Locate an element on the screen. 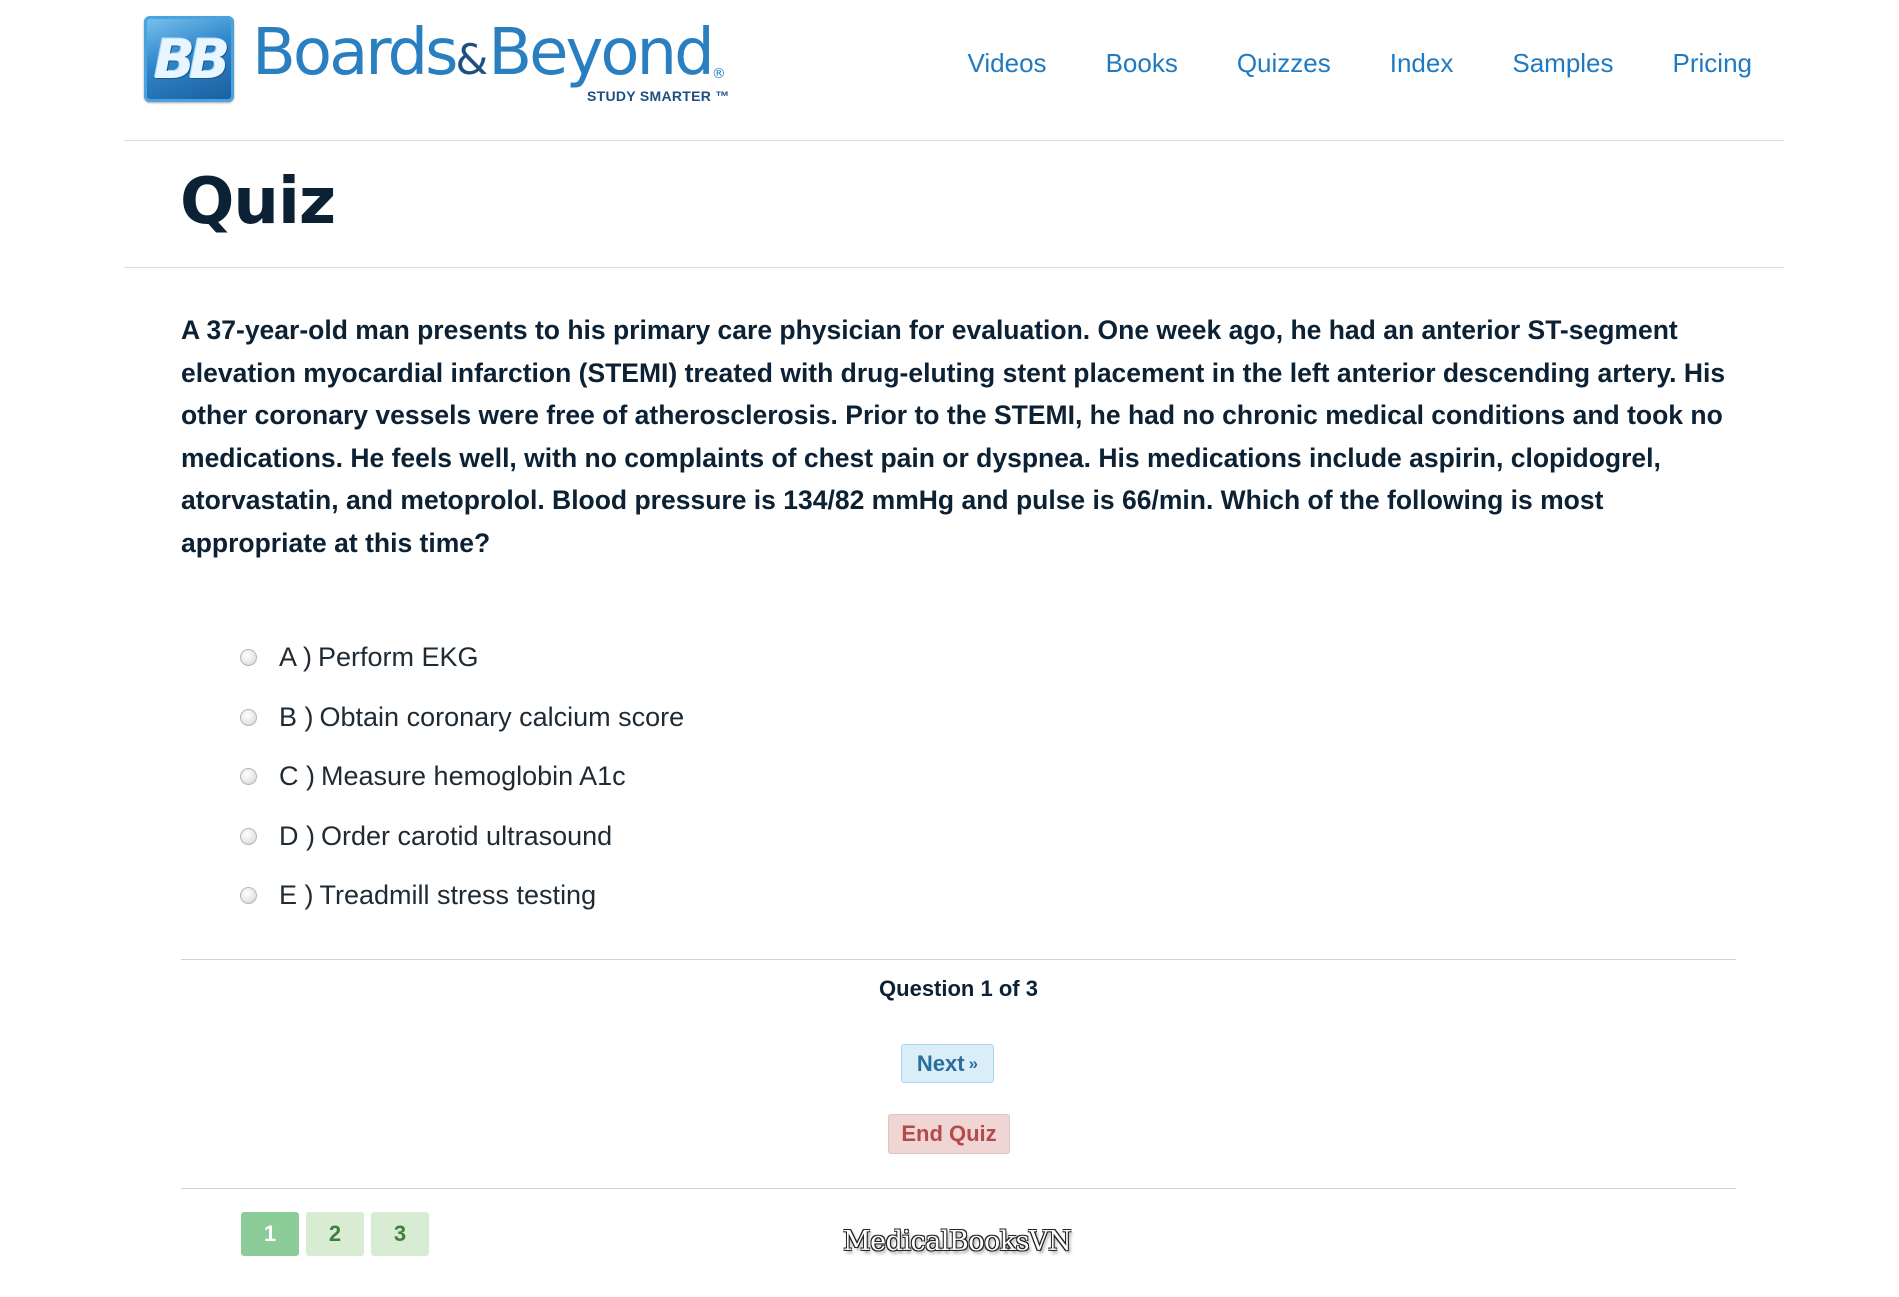 The image size is (1899, 1297). site-logo: BB Boards&Beyond® STUDY SMARTER ™ is located at coordinates (436, 62).